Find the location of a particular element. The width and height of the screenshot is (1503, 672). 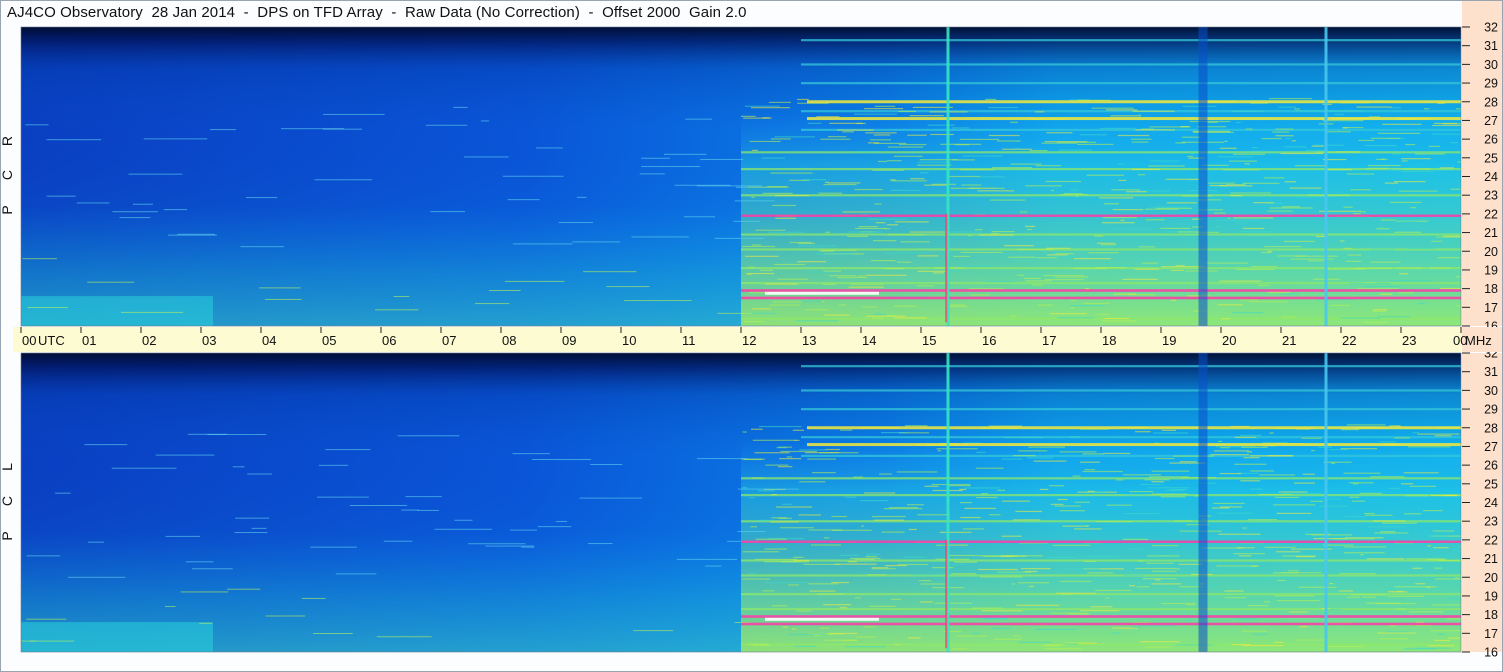

frequency-tick-label: 28 is located at coordinates (1491, 428).